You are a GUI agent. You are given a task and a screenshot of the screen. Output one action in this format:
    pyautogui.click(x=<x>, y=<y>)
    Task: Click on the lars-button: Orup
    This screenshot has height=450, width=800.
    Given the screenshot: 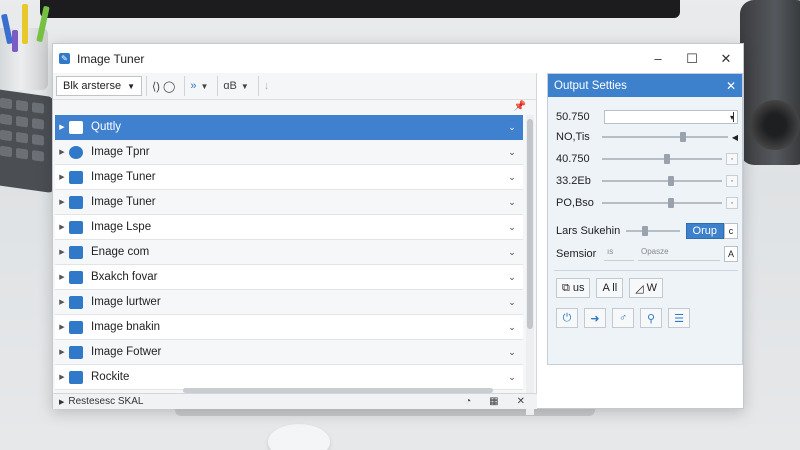 What is the action you would take?
    pyautogui.click(x=704, y=231)
    